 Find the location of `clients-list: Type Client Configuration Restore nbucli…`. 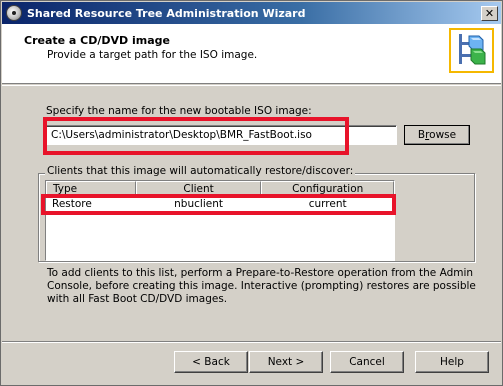

clients-list: Type Client Configuration Restore nbucli… is located at coordinates (220, 220).